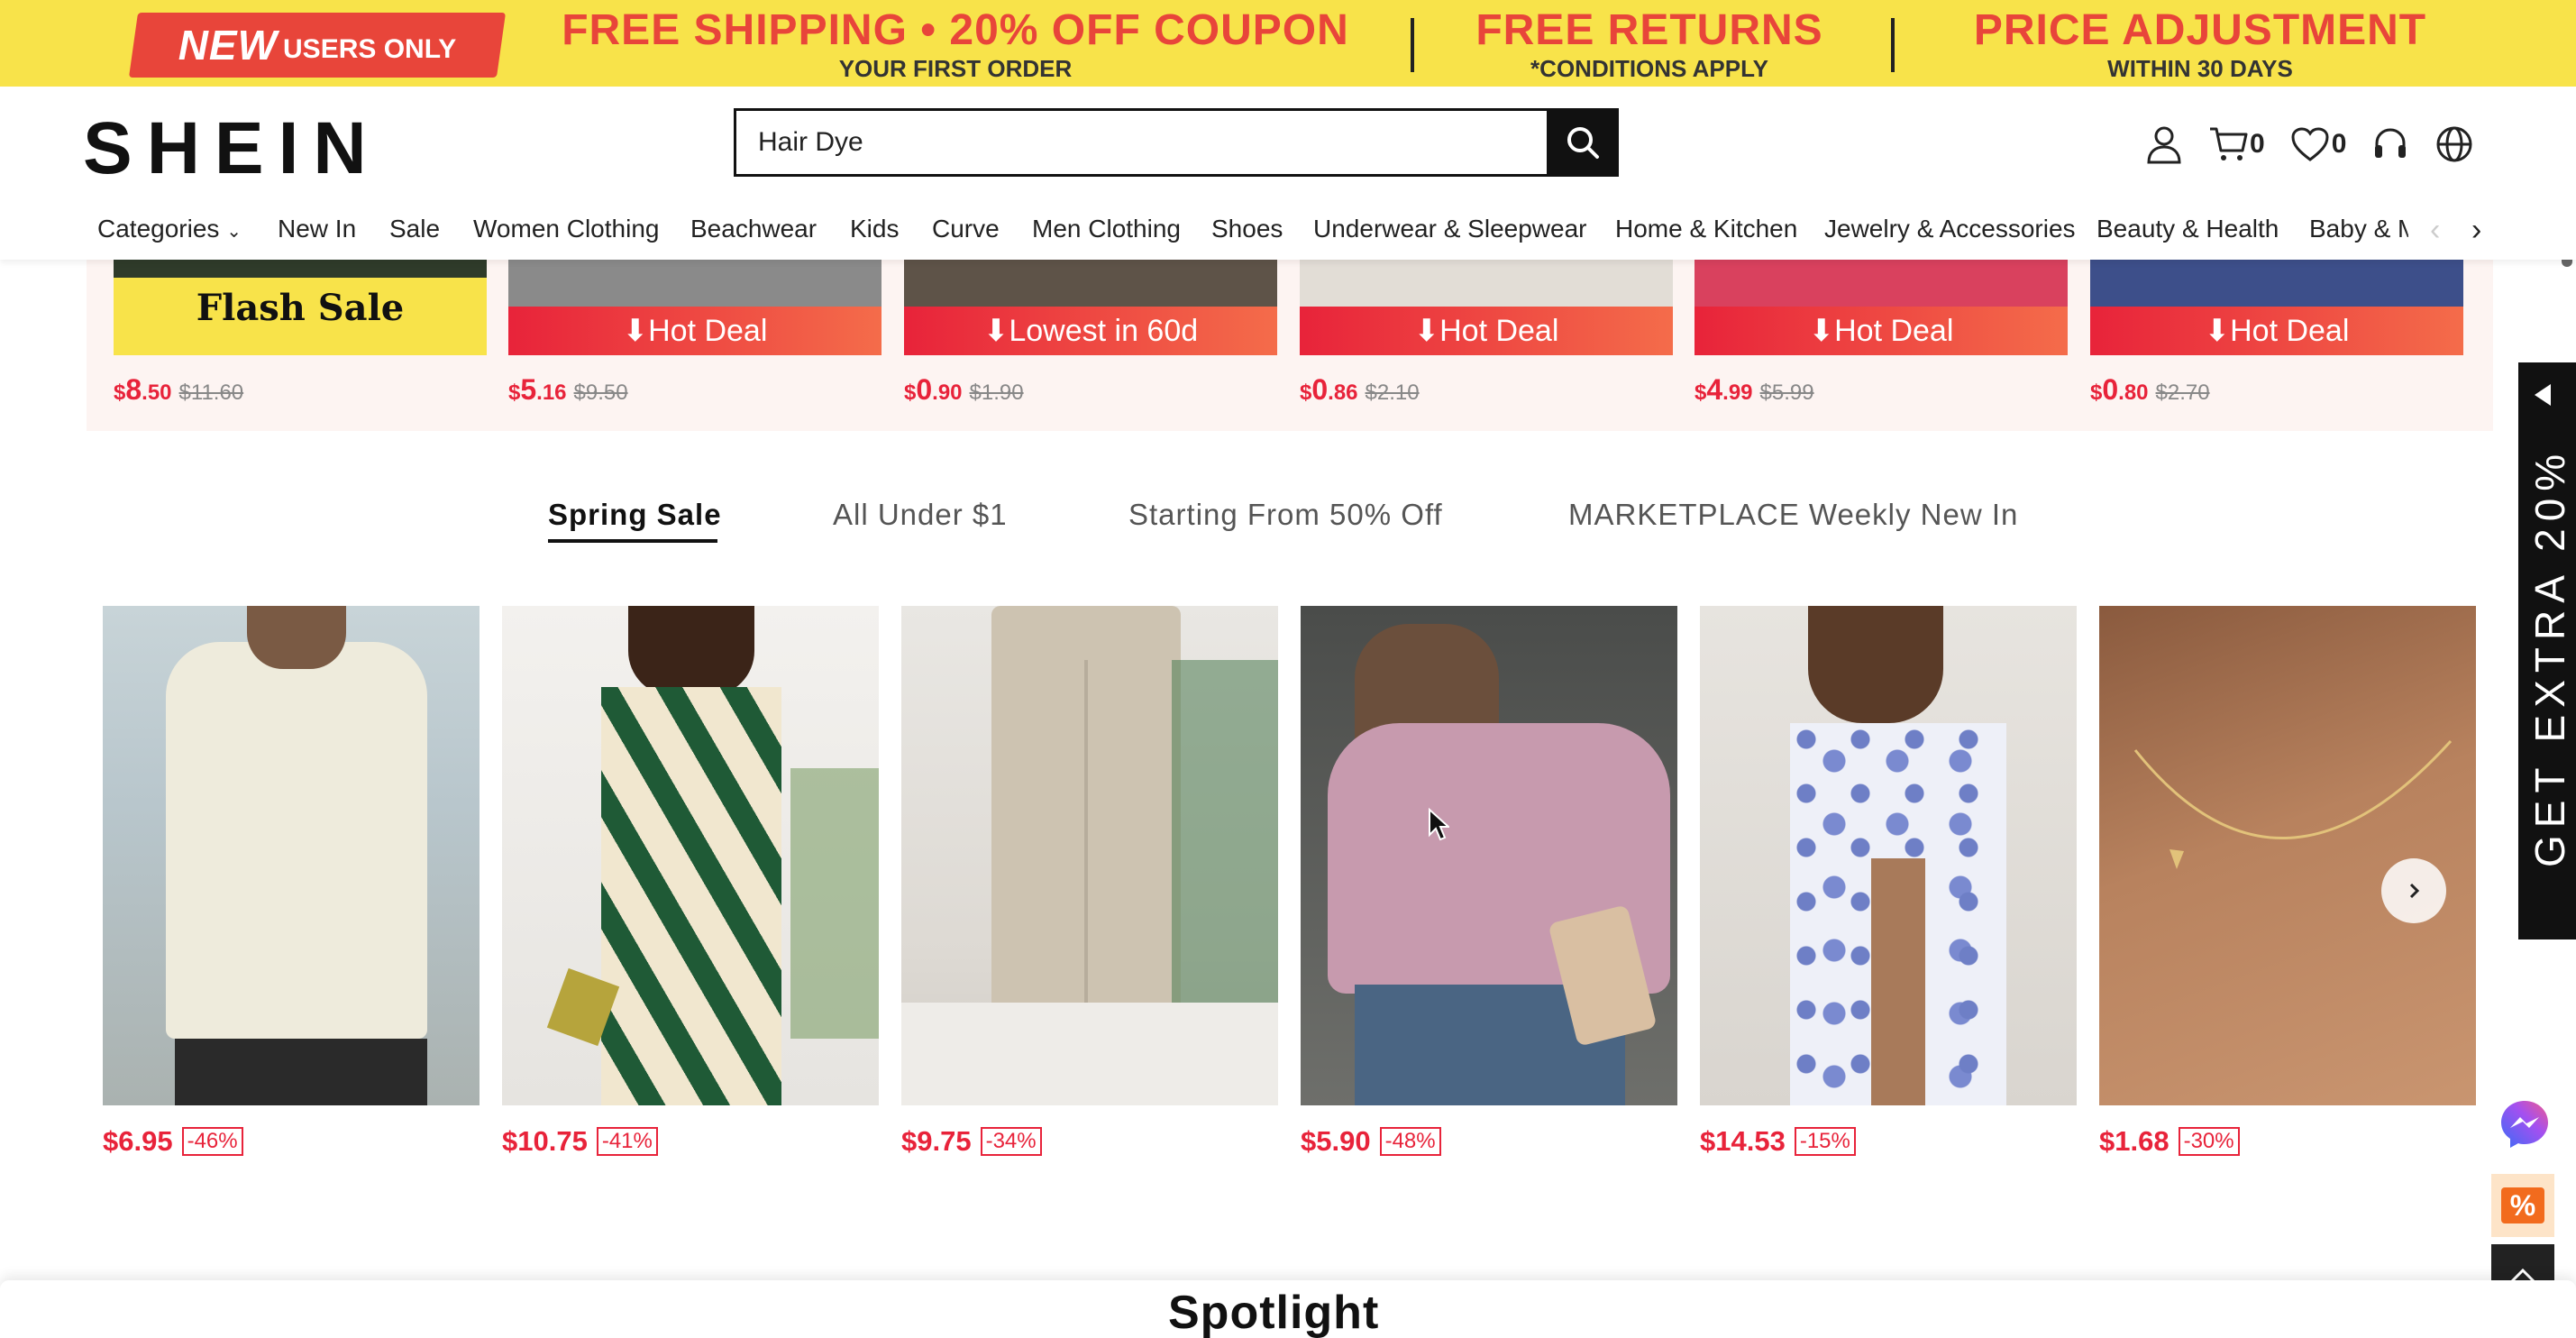 The width and height of the screenshot is (2576, 1338). What do you see at coordinates (317, 229) in the screenshot?
I see `nav-new-in: New In` at bounding box center [317, 229].